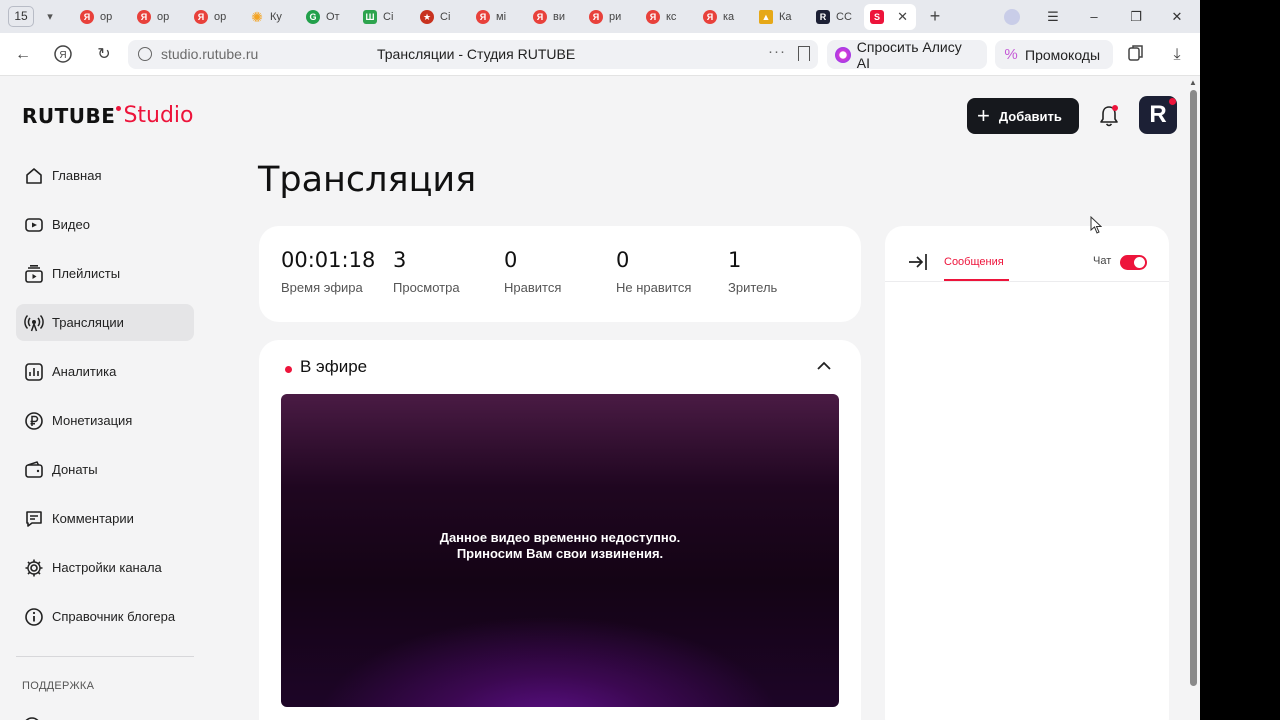  Describe the element at coordinates (935, 16) in the screenshot. I see `new-tab-icon: +` at that location.